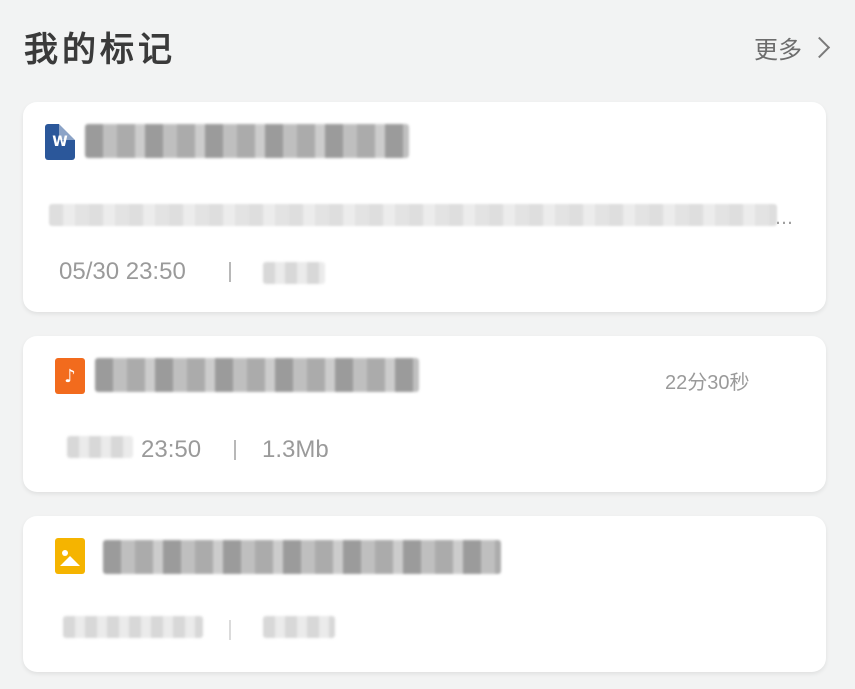  What do you see at coordinates (295, 449) in the screenshot?
I see `item-size: 1.3Mb` at bounding box center [295, 449].